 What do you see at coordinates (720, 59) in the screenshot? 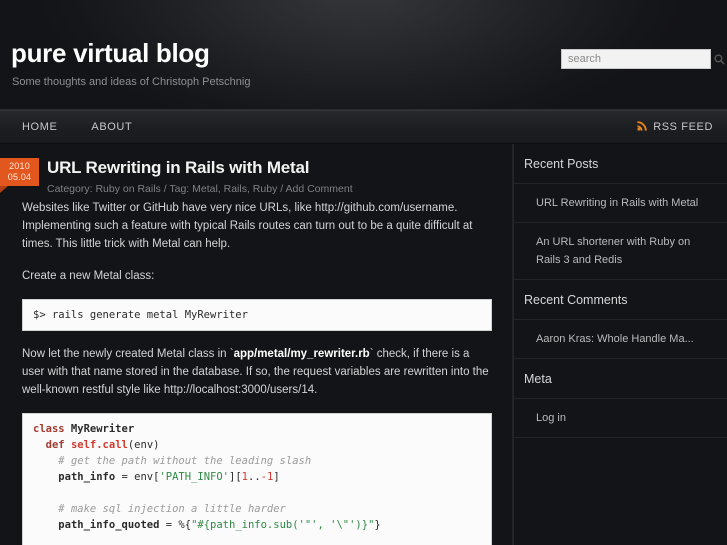
I see `search-icon` at bounding box center [720, 59].